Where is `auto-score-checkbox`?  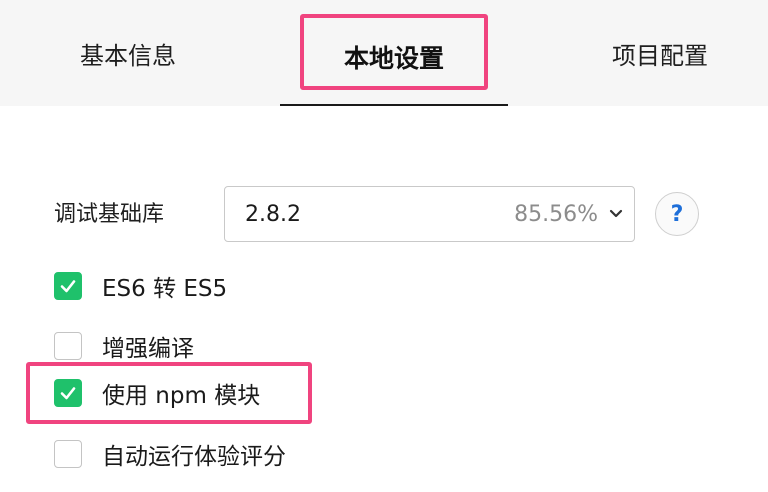 auto-score-checkbox is located at coordinates (68, 454).